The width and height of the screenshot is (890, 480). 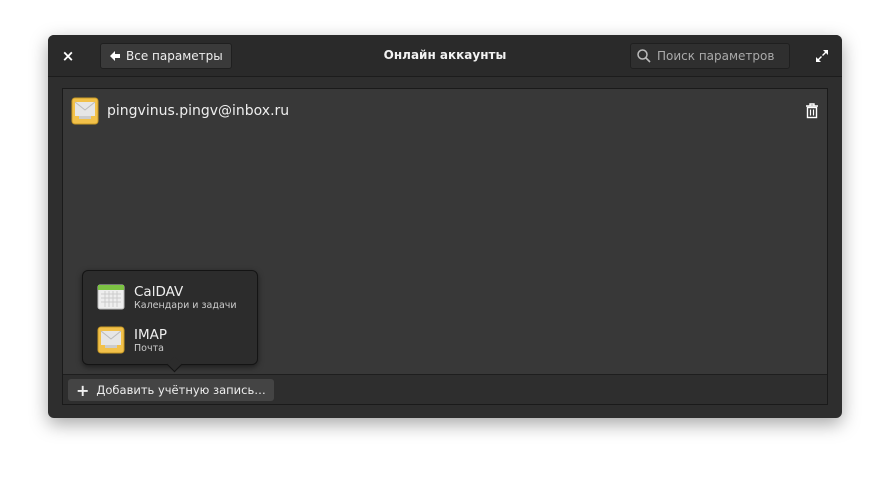 What do you see at coordinates (111, 297) in the screenshot?
I see `calendar-icon` at bounding box center [111, 297].